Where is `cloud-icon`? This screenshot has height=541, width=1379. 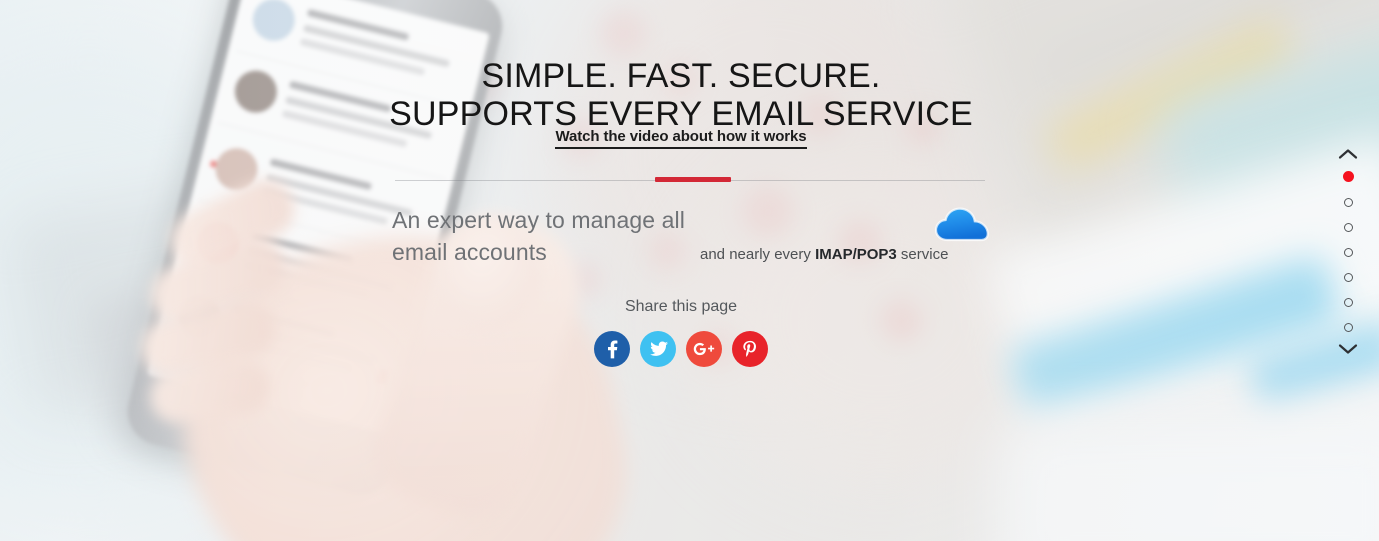 cloud-icon is located at coordinates (962, 224).